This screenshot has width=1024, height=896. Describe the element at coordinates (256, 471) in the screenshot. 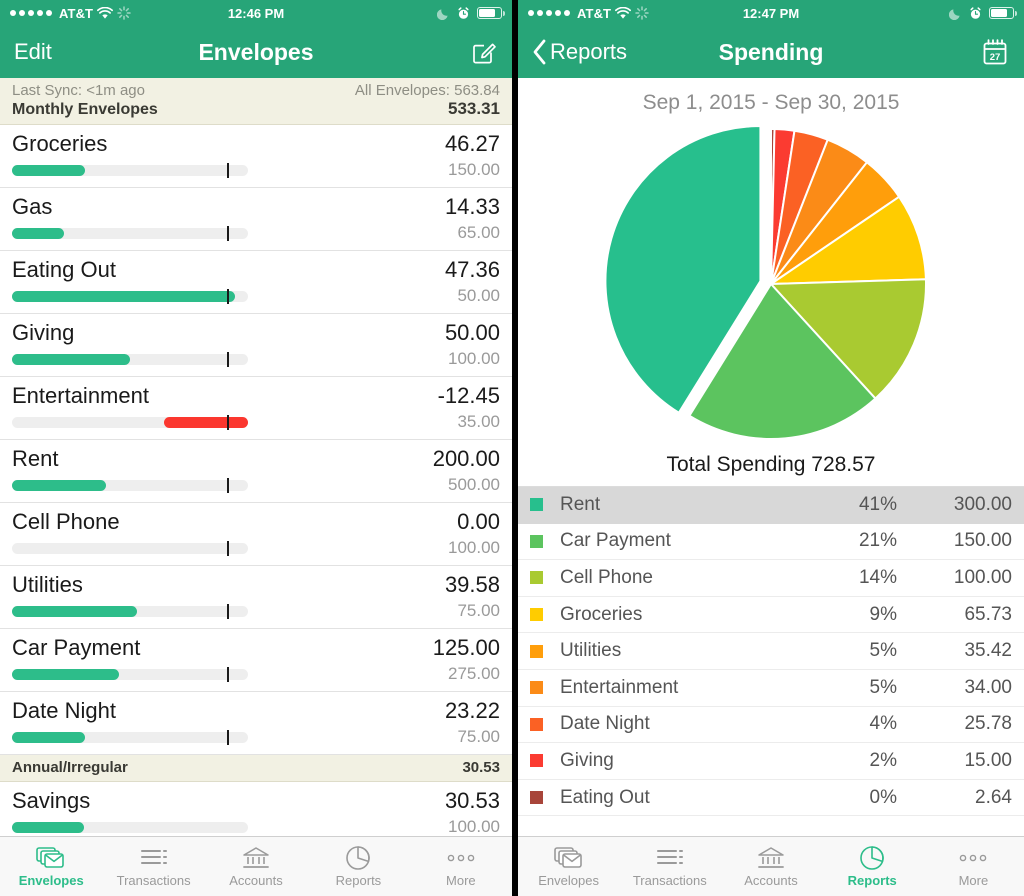

I see `envelope-row: Rent 200.00 500.00` at that location.